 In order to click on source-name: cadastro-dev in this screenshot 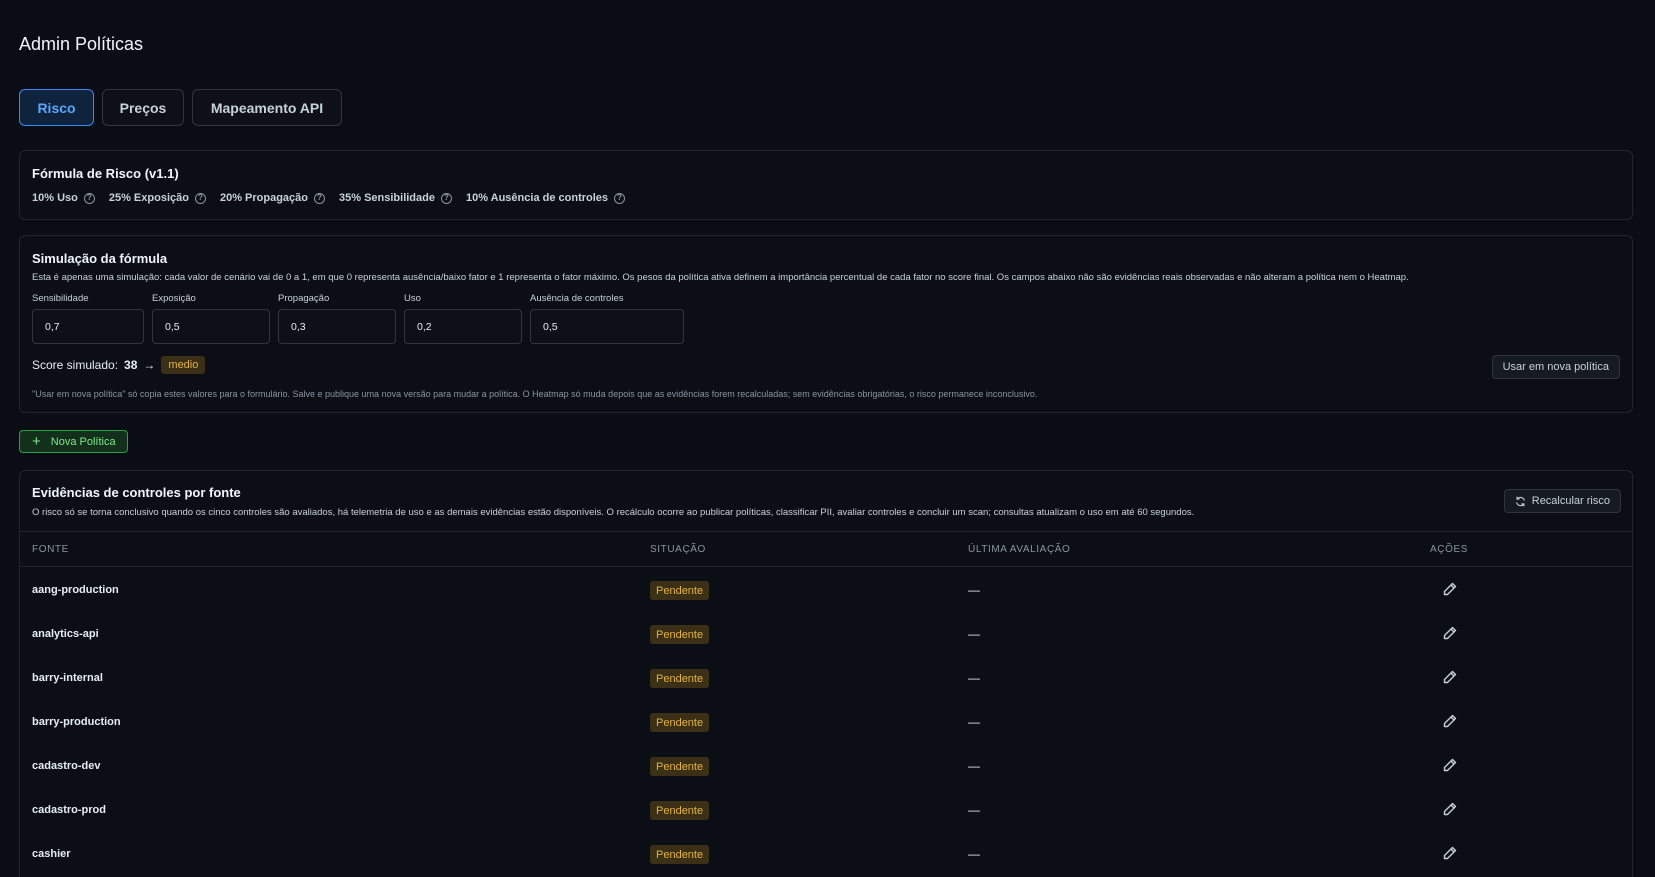, I will do `click(66, 766)`.